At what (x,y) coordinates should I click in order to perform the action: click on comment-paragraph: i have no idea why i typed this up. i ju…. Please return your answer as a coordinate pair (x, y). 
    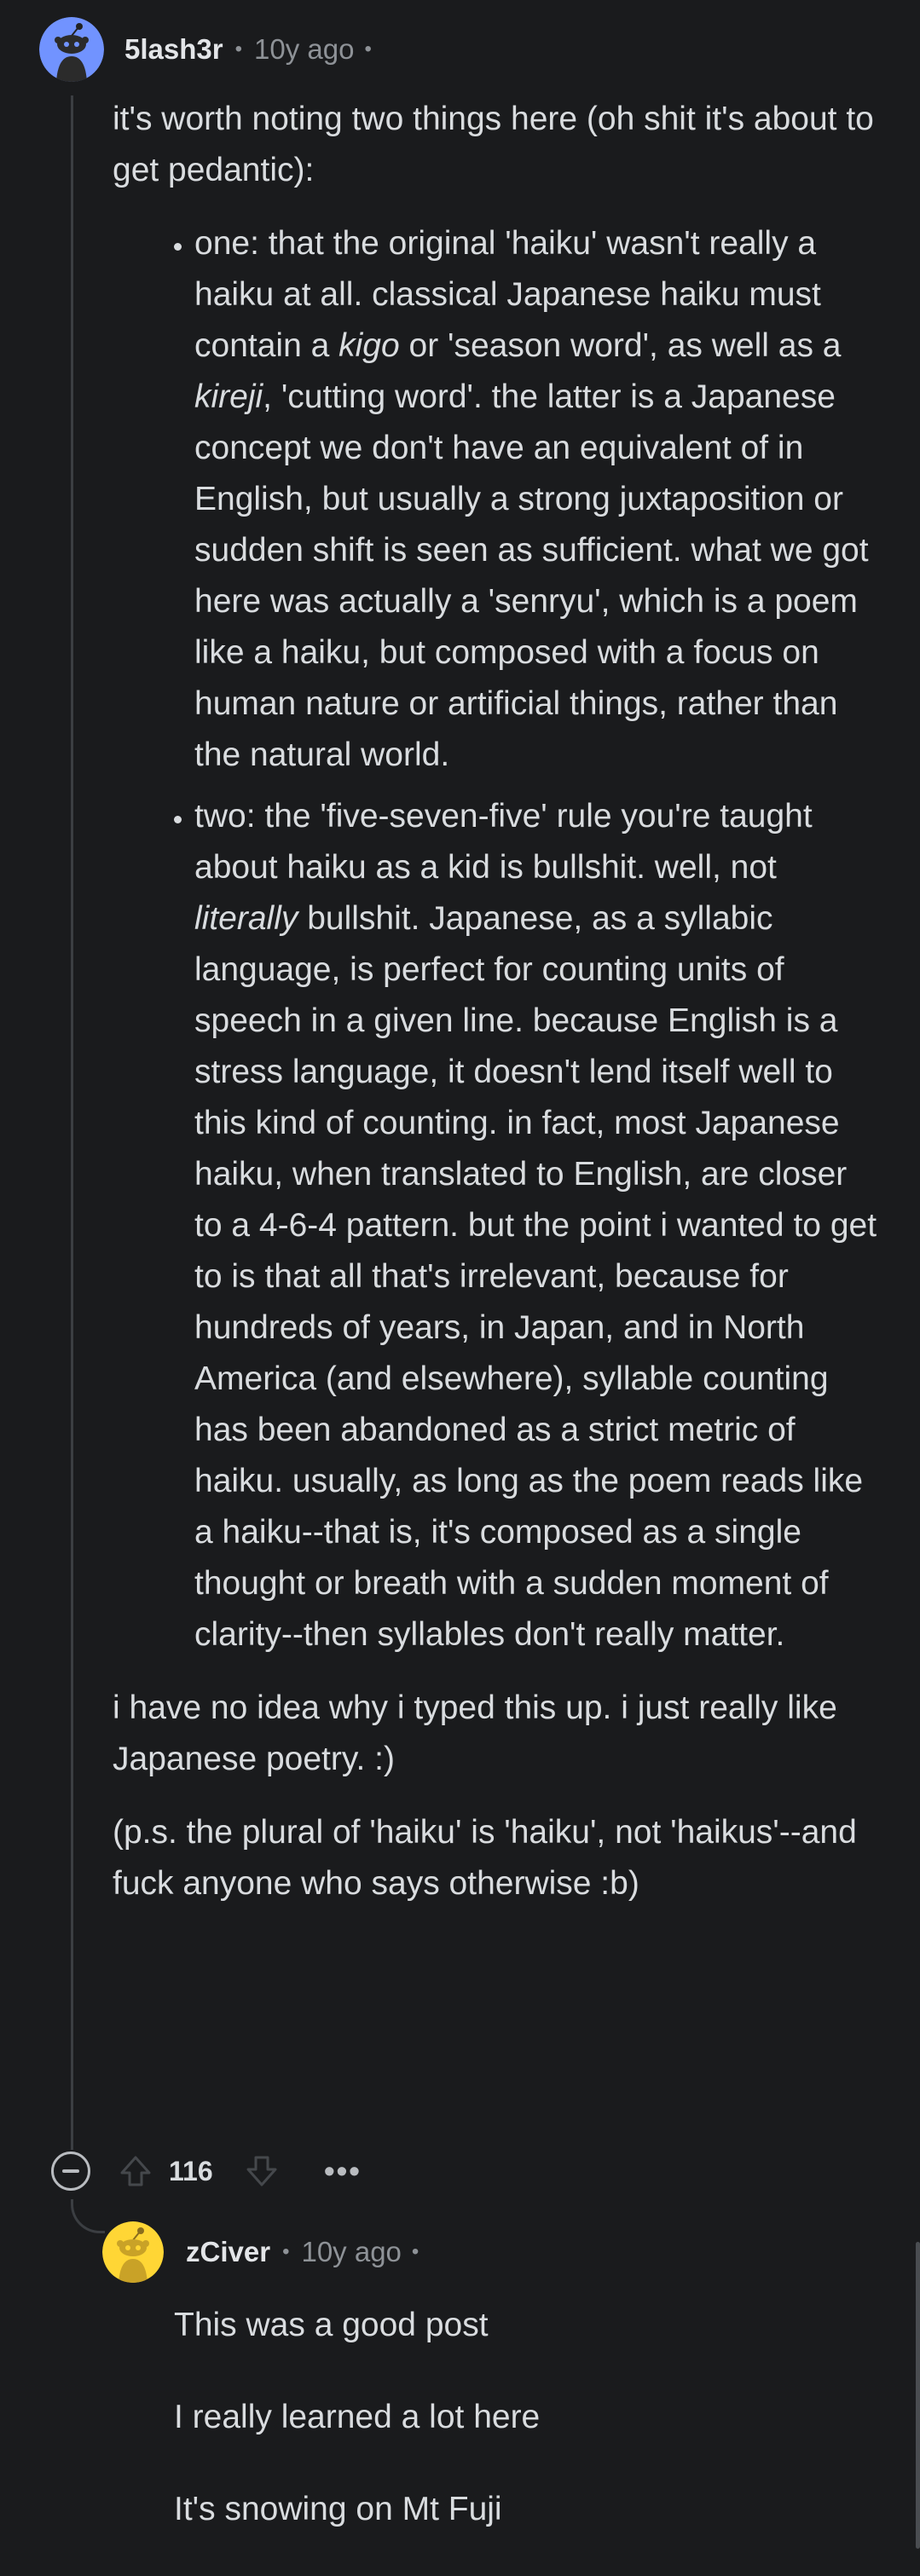
    Looking at the image, I should click on (475, 1733).